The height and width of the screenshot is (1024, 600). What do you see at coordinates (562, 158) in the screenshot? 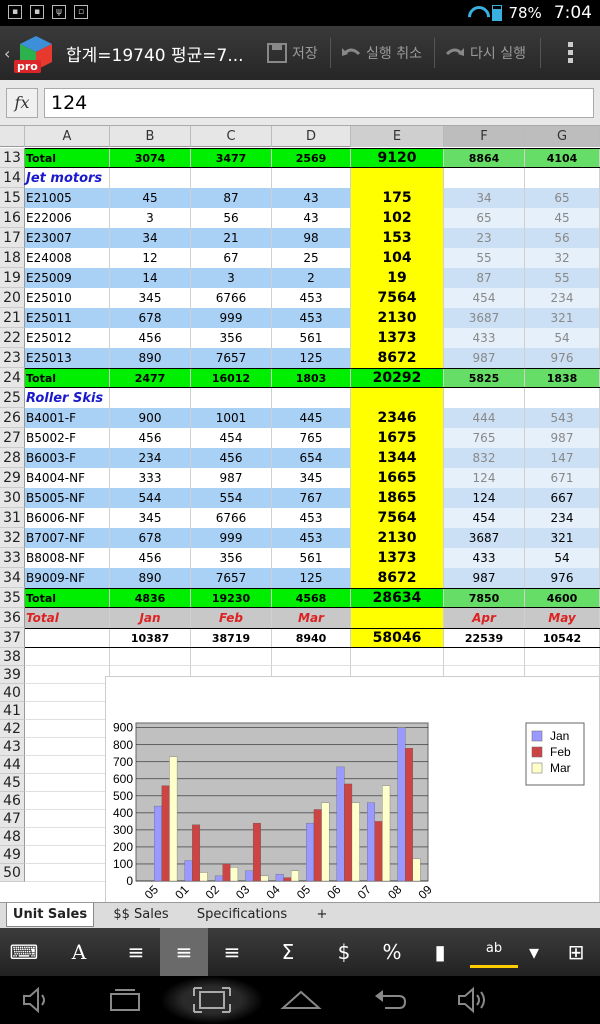
I see `cell-g13: 4104` at bounding box center [562, 158].